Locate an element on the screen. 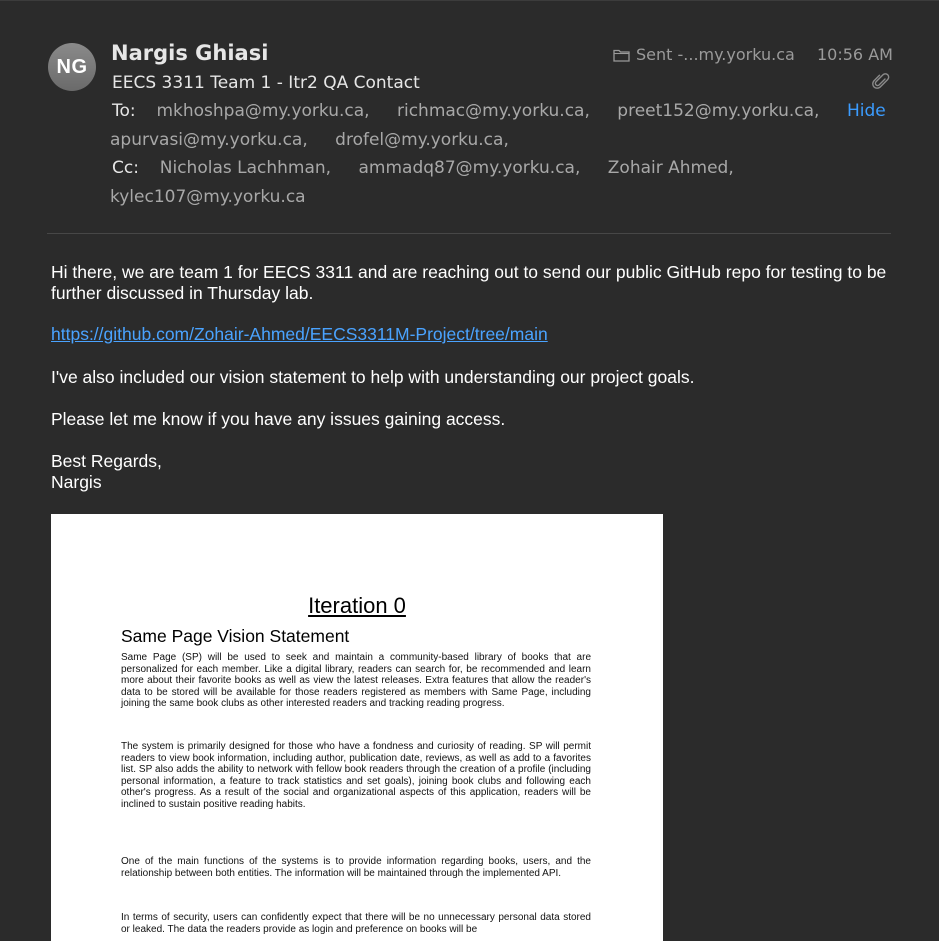  folder-icon is located at coordinates (621, 55).